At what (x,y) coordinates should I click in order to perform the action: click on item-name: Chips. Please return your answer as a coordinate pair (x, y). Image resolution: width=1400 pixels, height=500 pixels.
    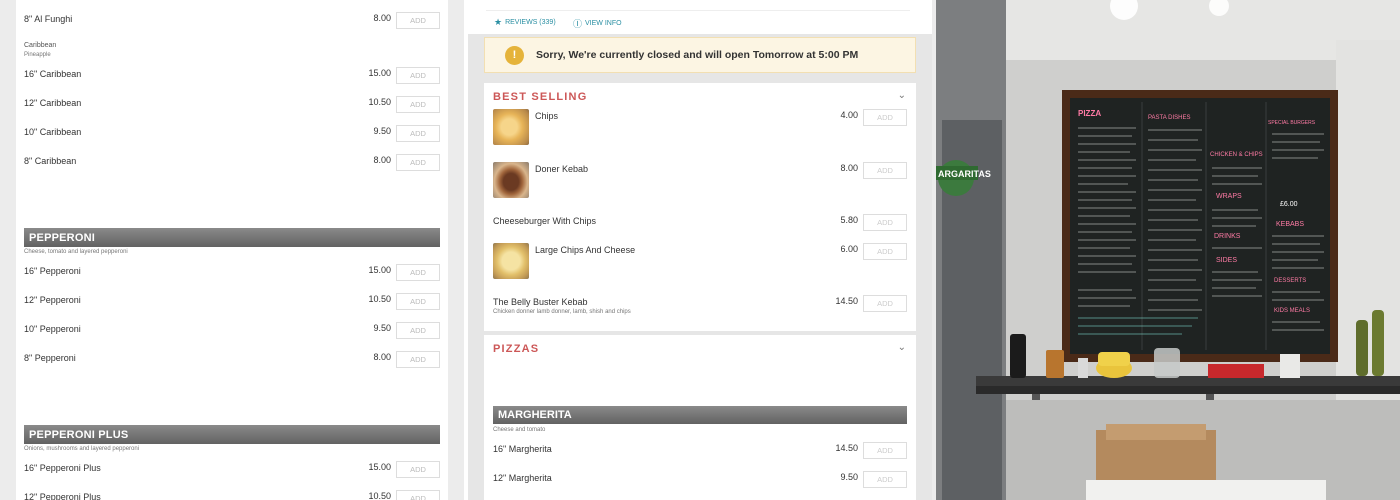
    Looking at the image, I should click on (547, 116).